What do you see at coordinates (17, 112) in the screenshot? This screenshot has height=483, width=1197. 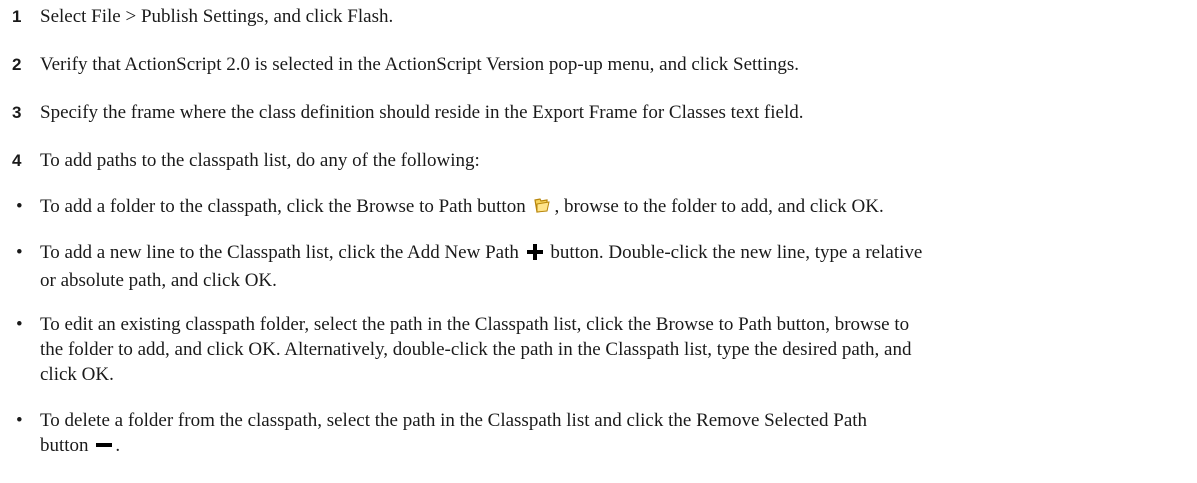 I see `step-number: 3` at bounding box center [17, 112].